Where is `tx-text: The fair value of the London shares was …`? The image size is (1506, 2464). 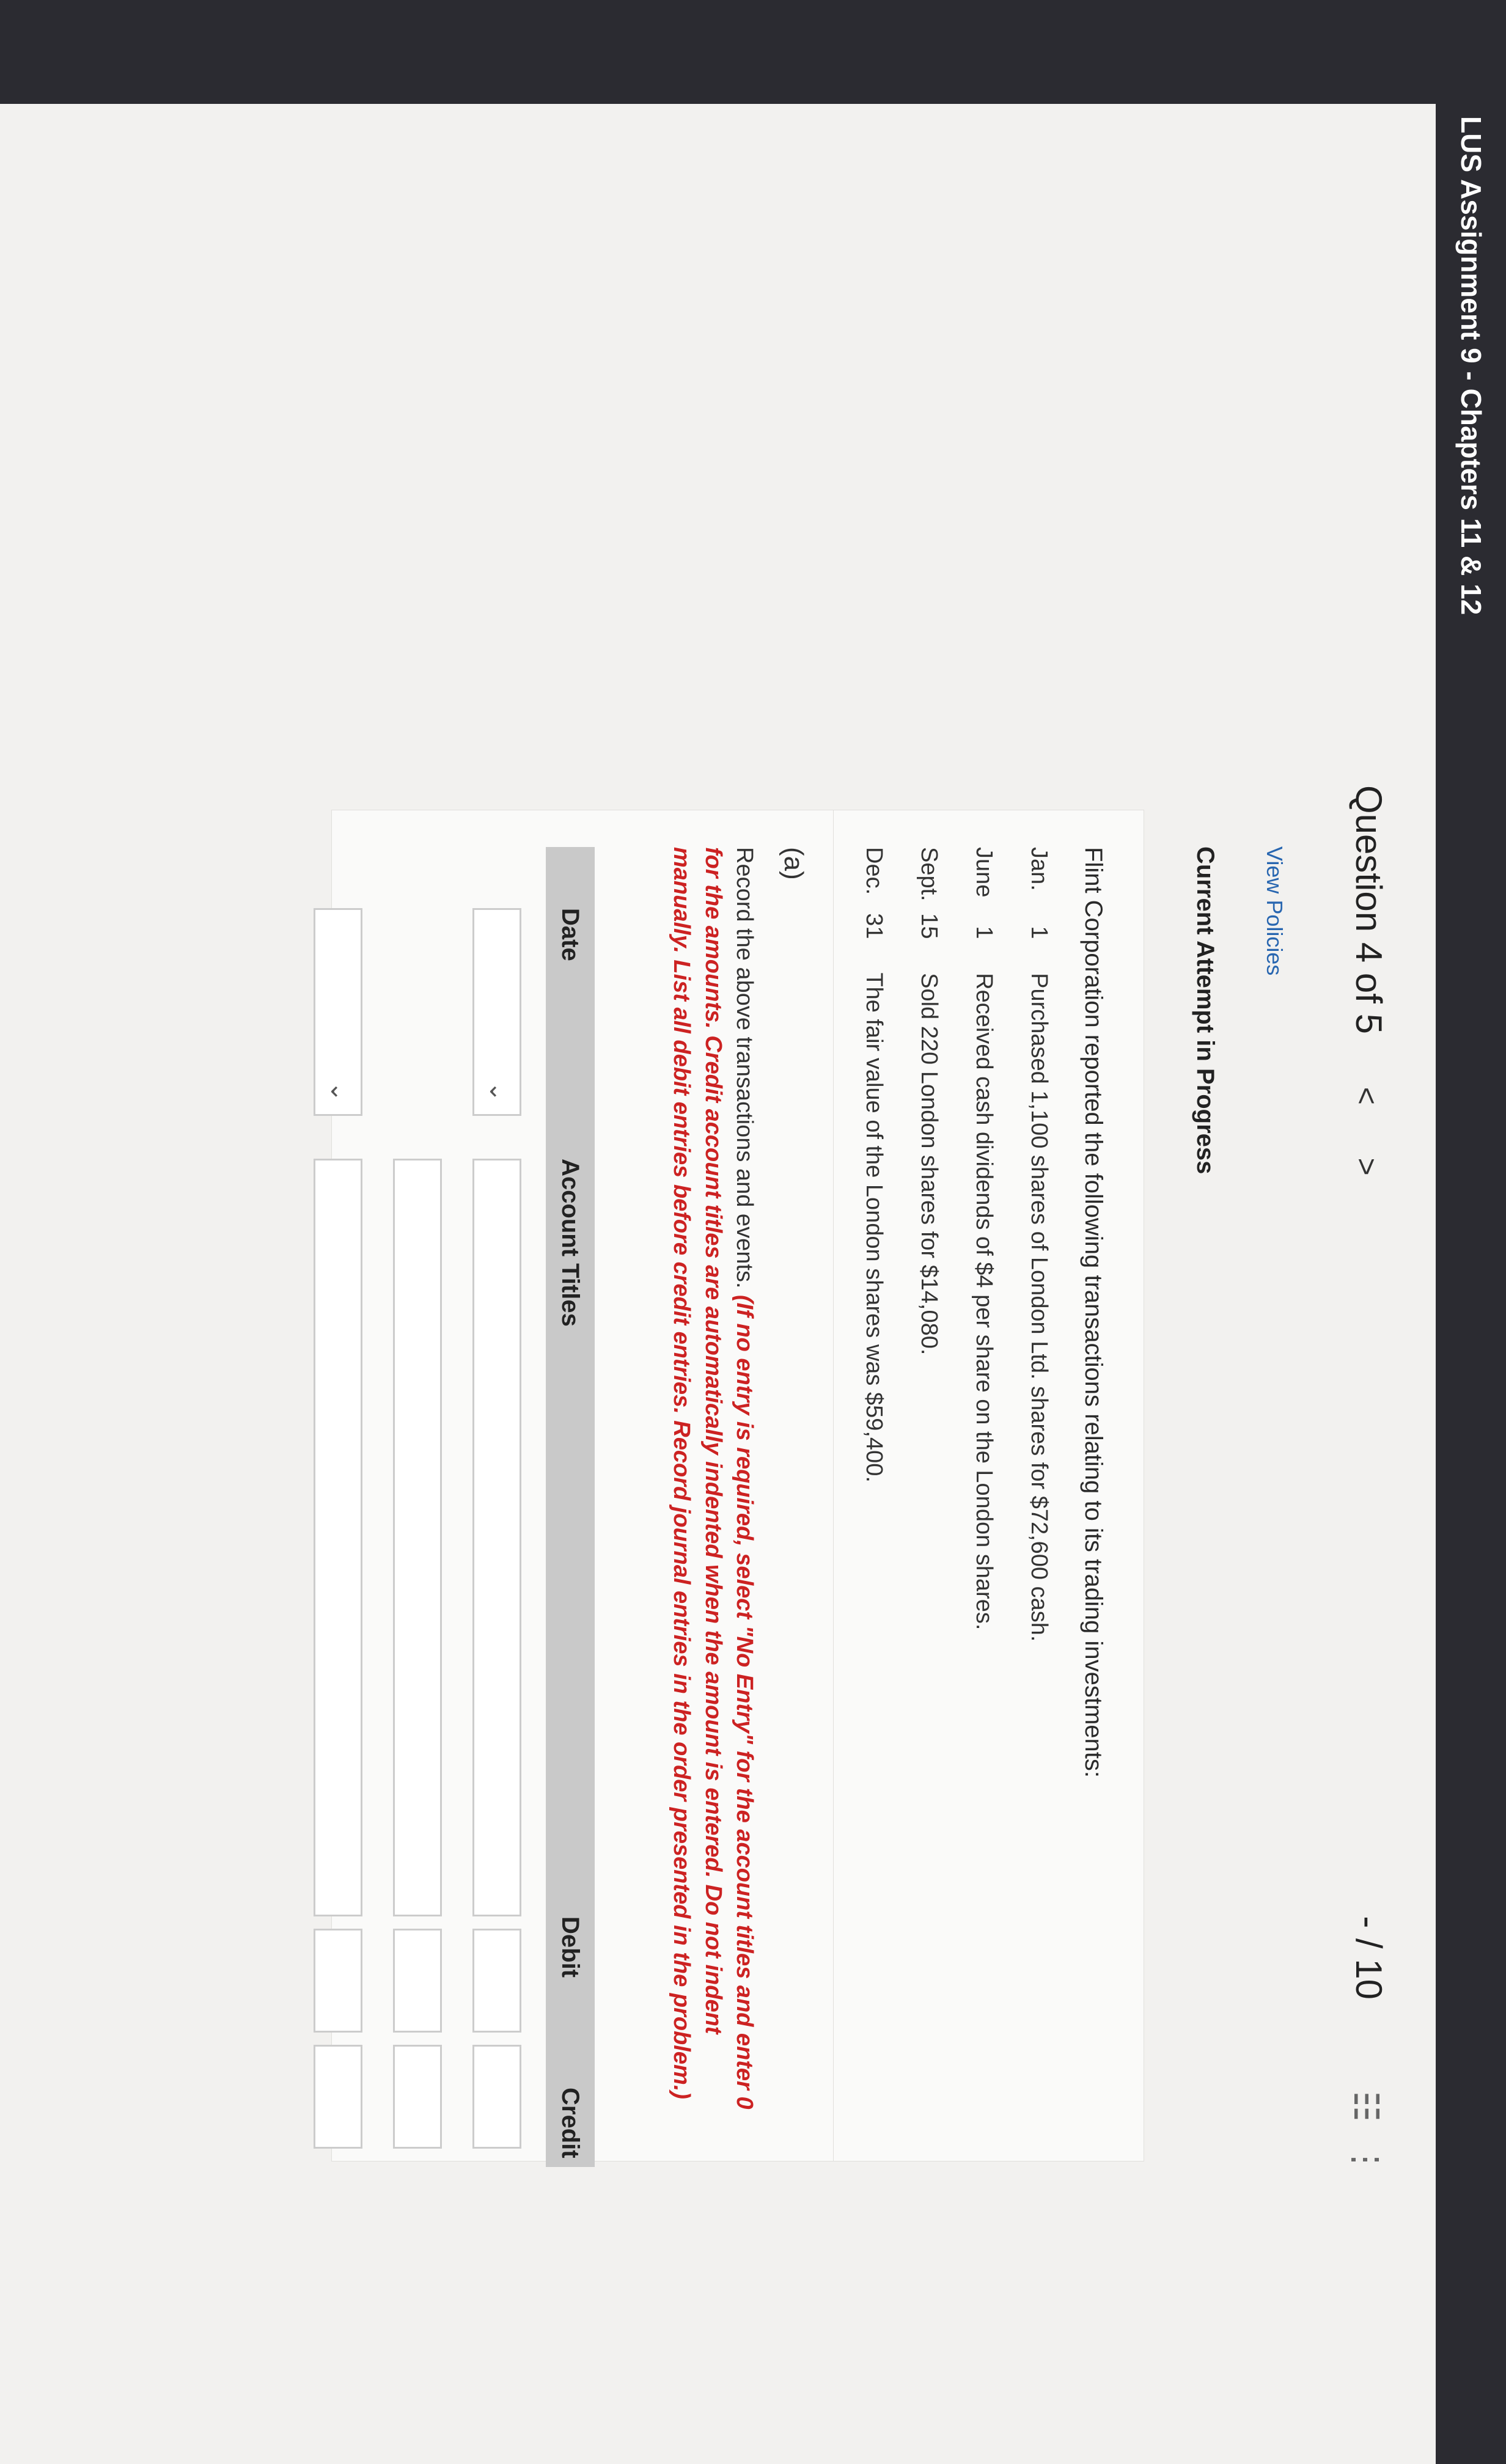
tx-text: The fair value of the London shares was … is located at coordinates (874, 1228).